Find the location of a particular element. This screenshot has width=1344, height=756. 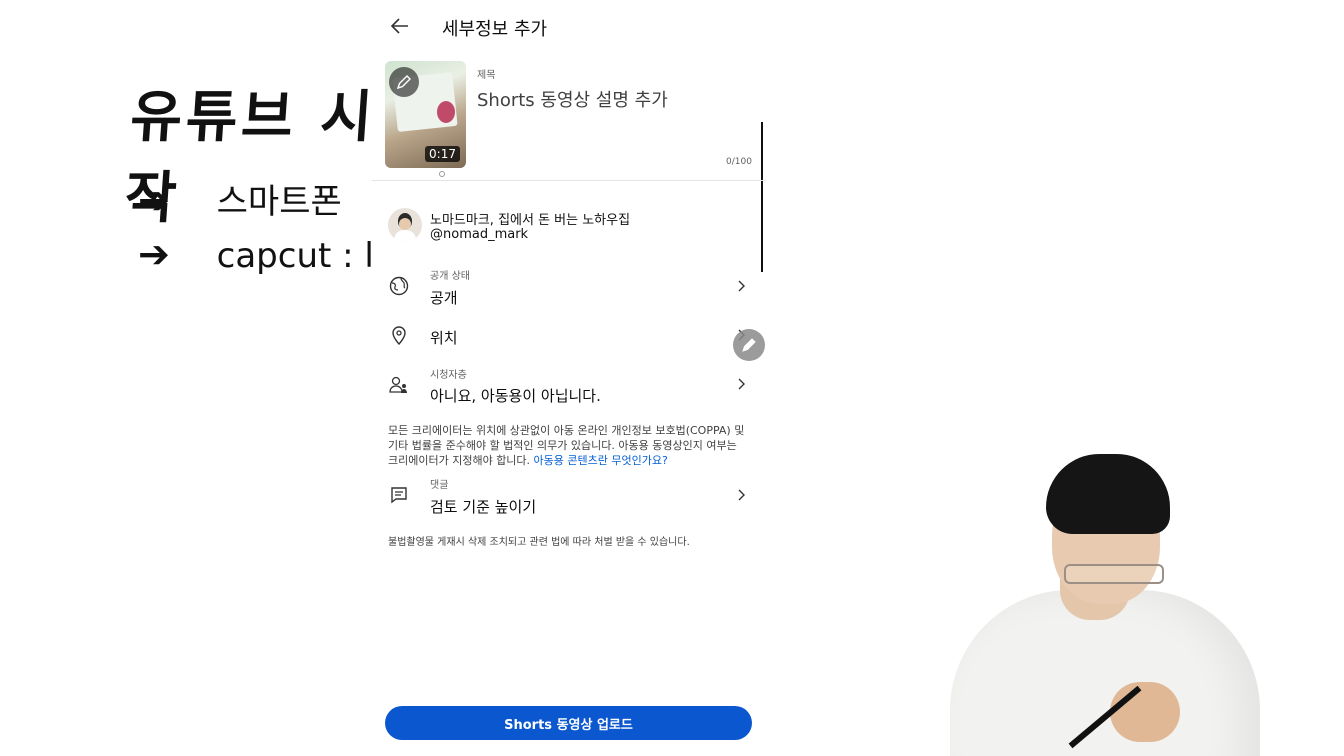

audience-value: 아니요, 아동용이 아닙니다. is located at coordinates (515, 396).